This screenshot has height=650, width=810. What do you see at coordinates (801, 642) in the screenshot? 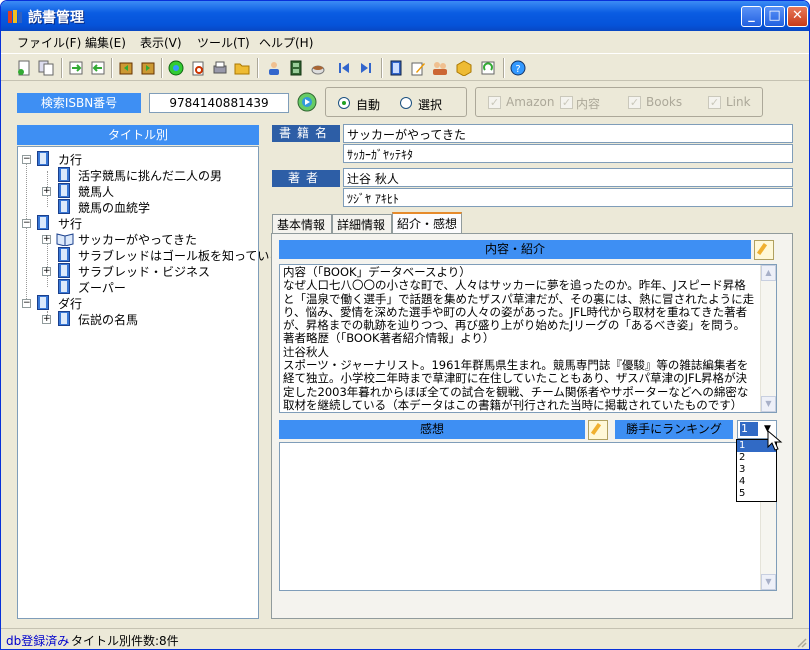
I see `resize-grip-icon` at bounding box center [801, 642].